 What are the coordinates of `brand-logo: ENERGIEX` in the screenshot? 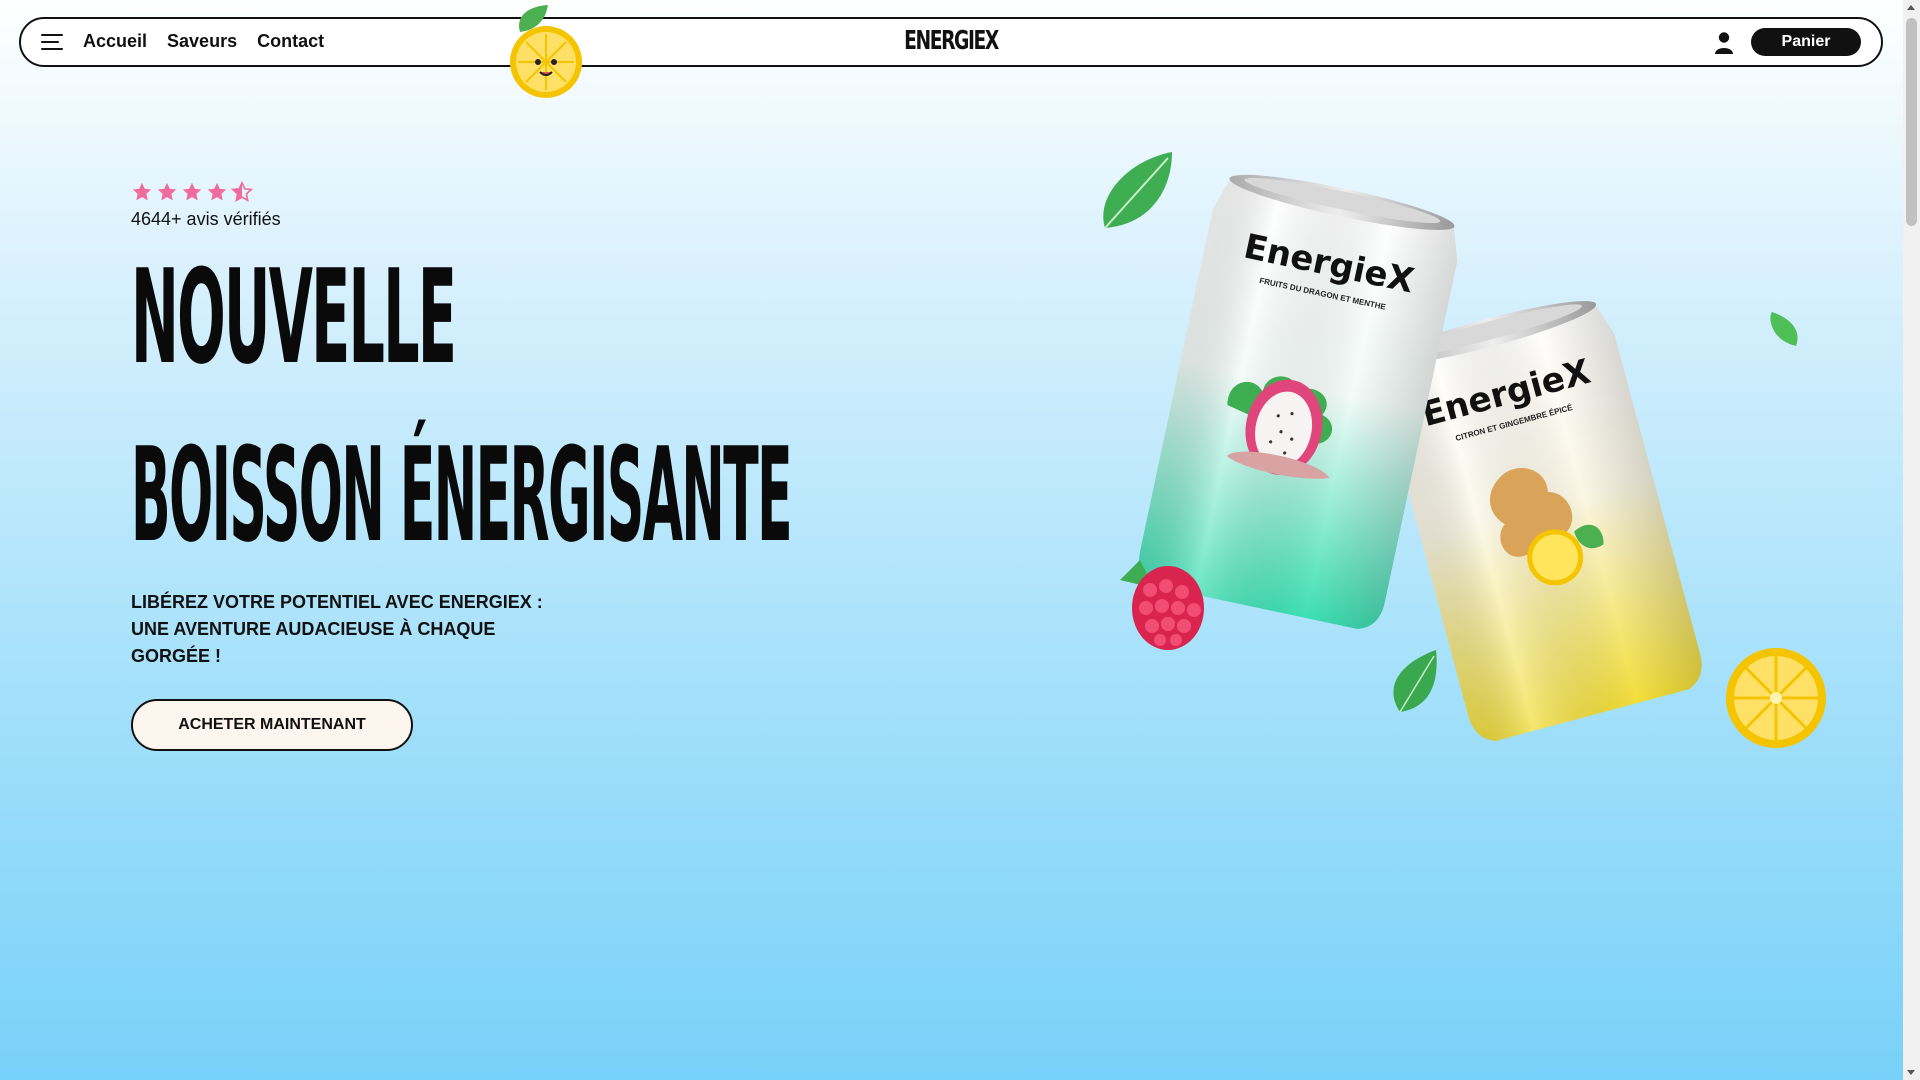 It's located at (951, 41).